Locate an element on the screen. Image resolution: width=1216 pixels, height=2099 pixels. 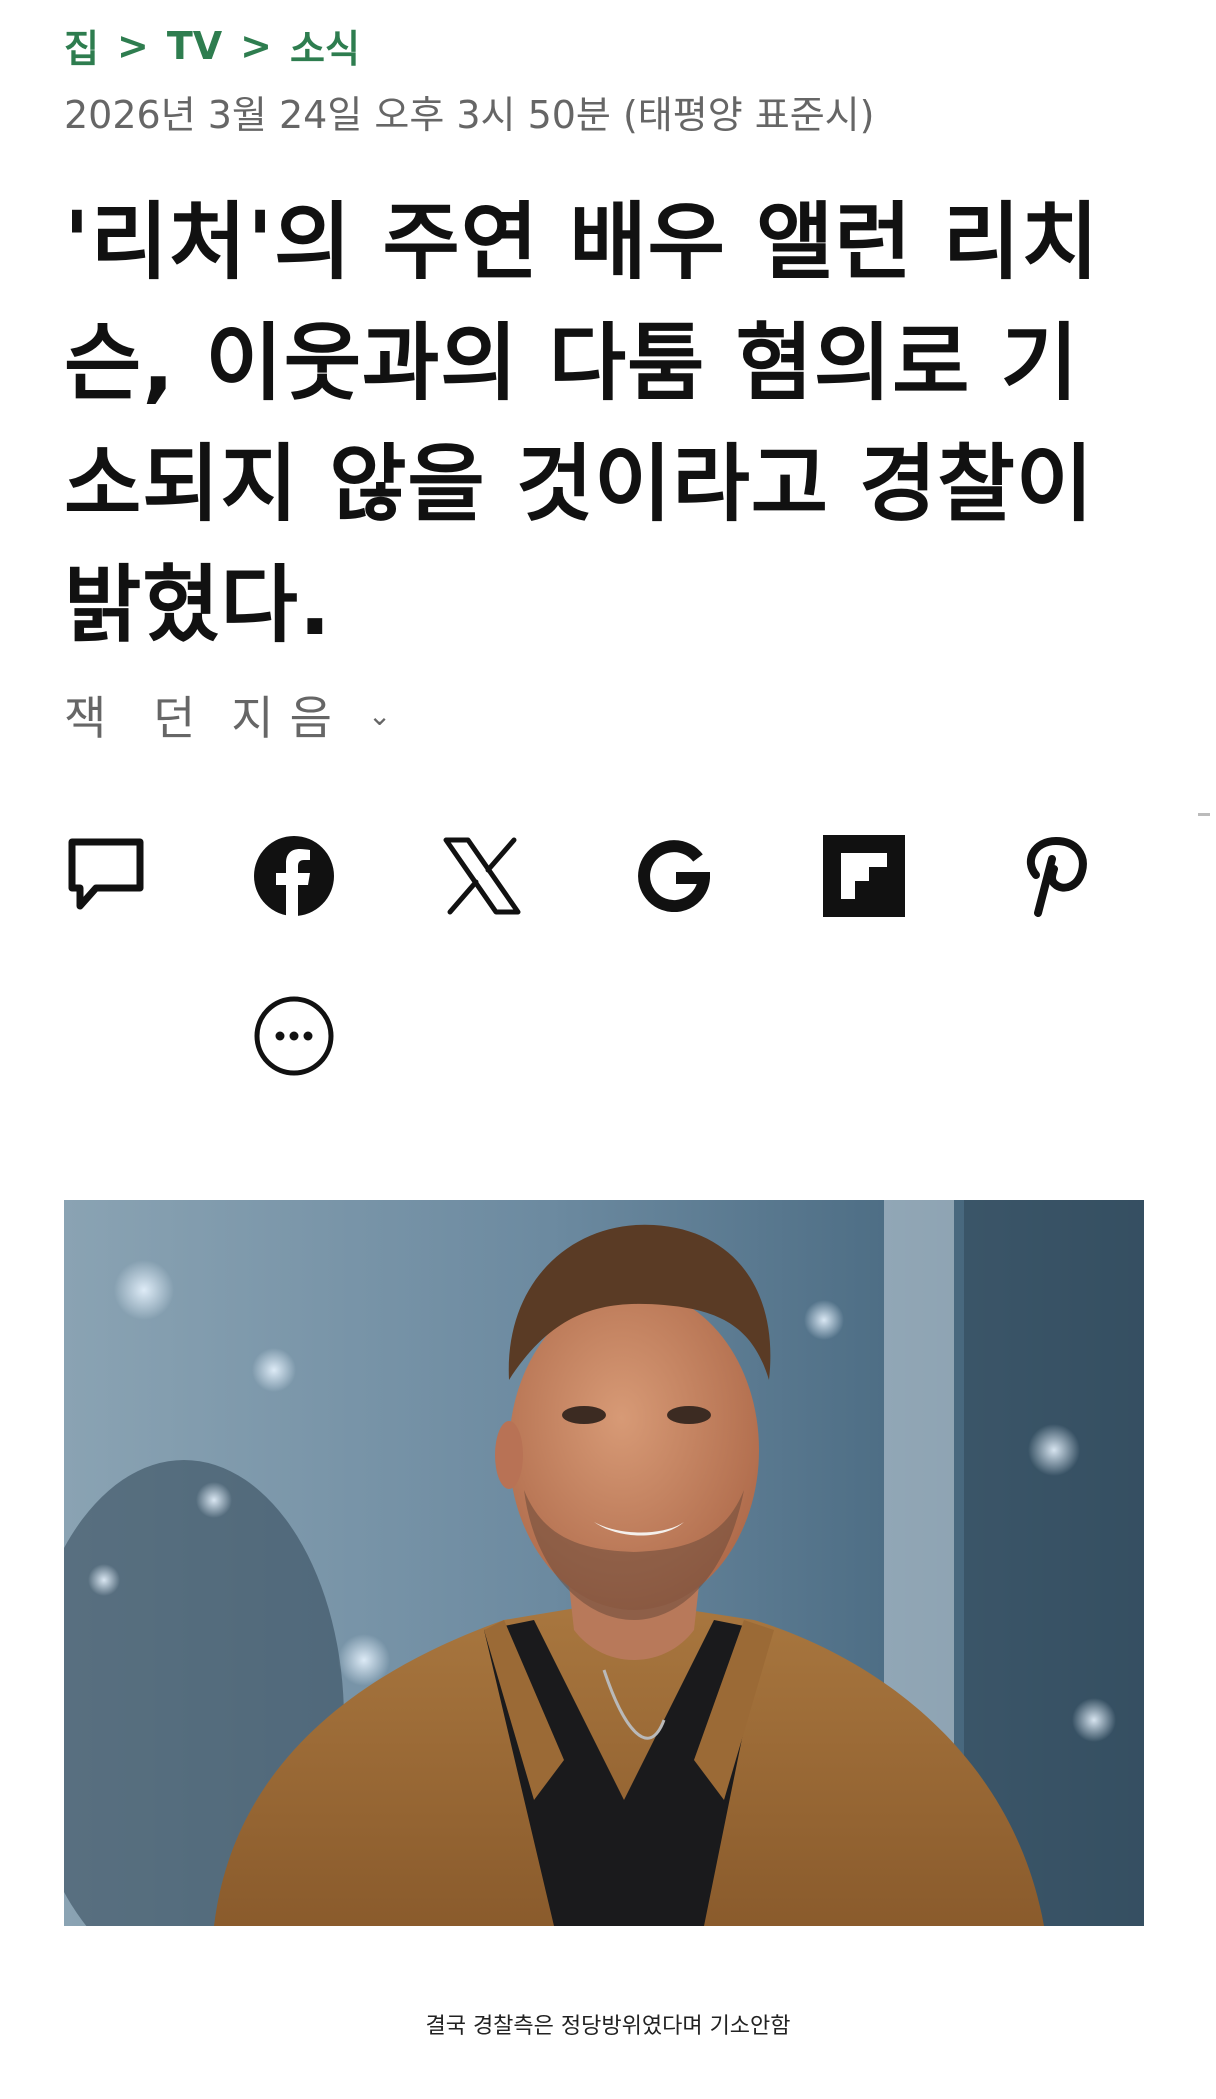
facebook-share-button is located at coordinates (294, 876).